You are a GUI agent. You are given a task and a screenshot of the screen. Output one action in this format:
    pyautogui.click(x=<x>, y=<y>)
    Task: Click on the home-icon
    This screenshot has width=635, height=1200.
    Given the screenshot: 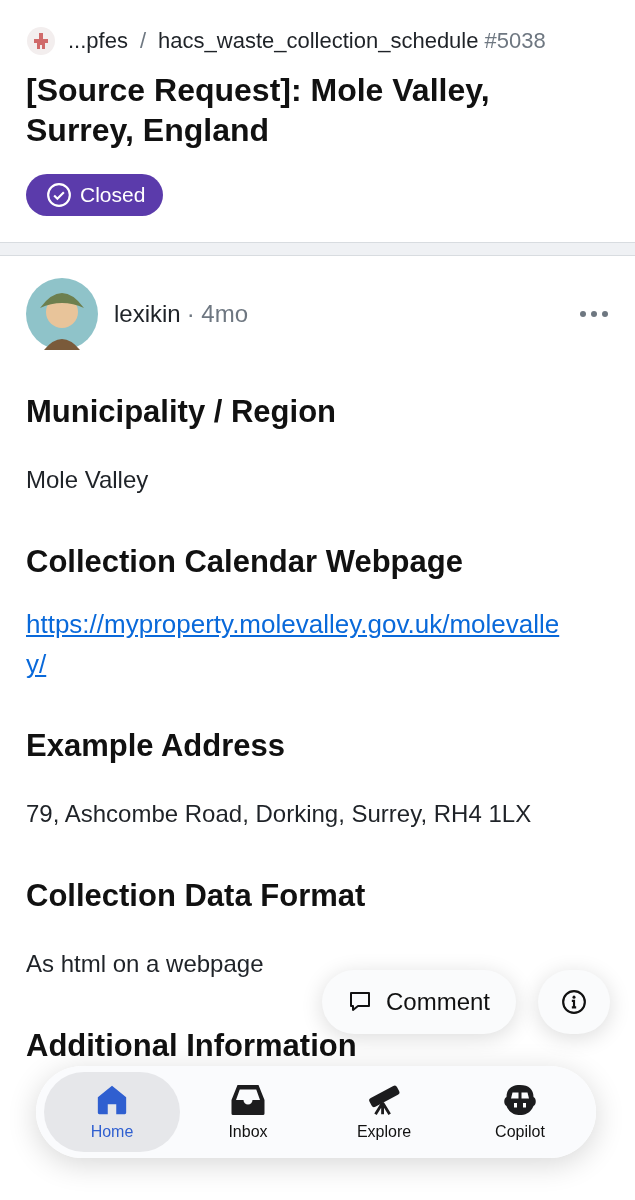 What is the action you would take?
    pyautogui.click(x=112, y=1100)
    